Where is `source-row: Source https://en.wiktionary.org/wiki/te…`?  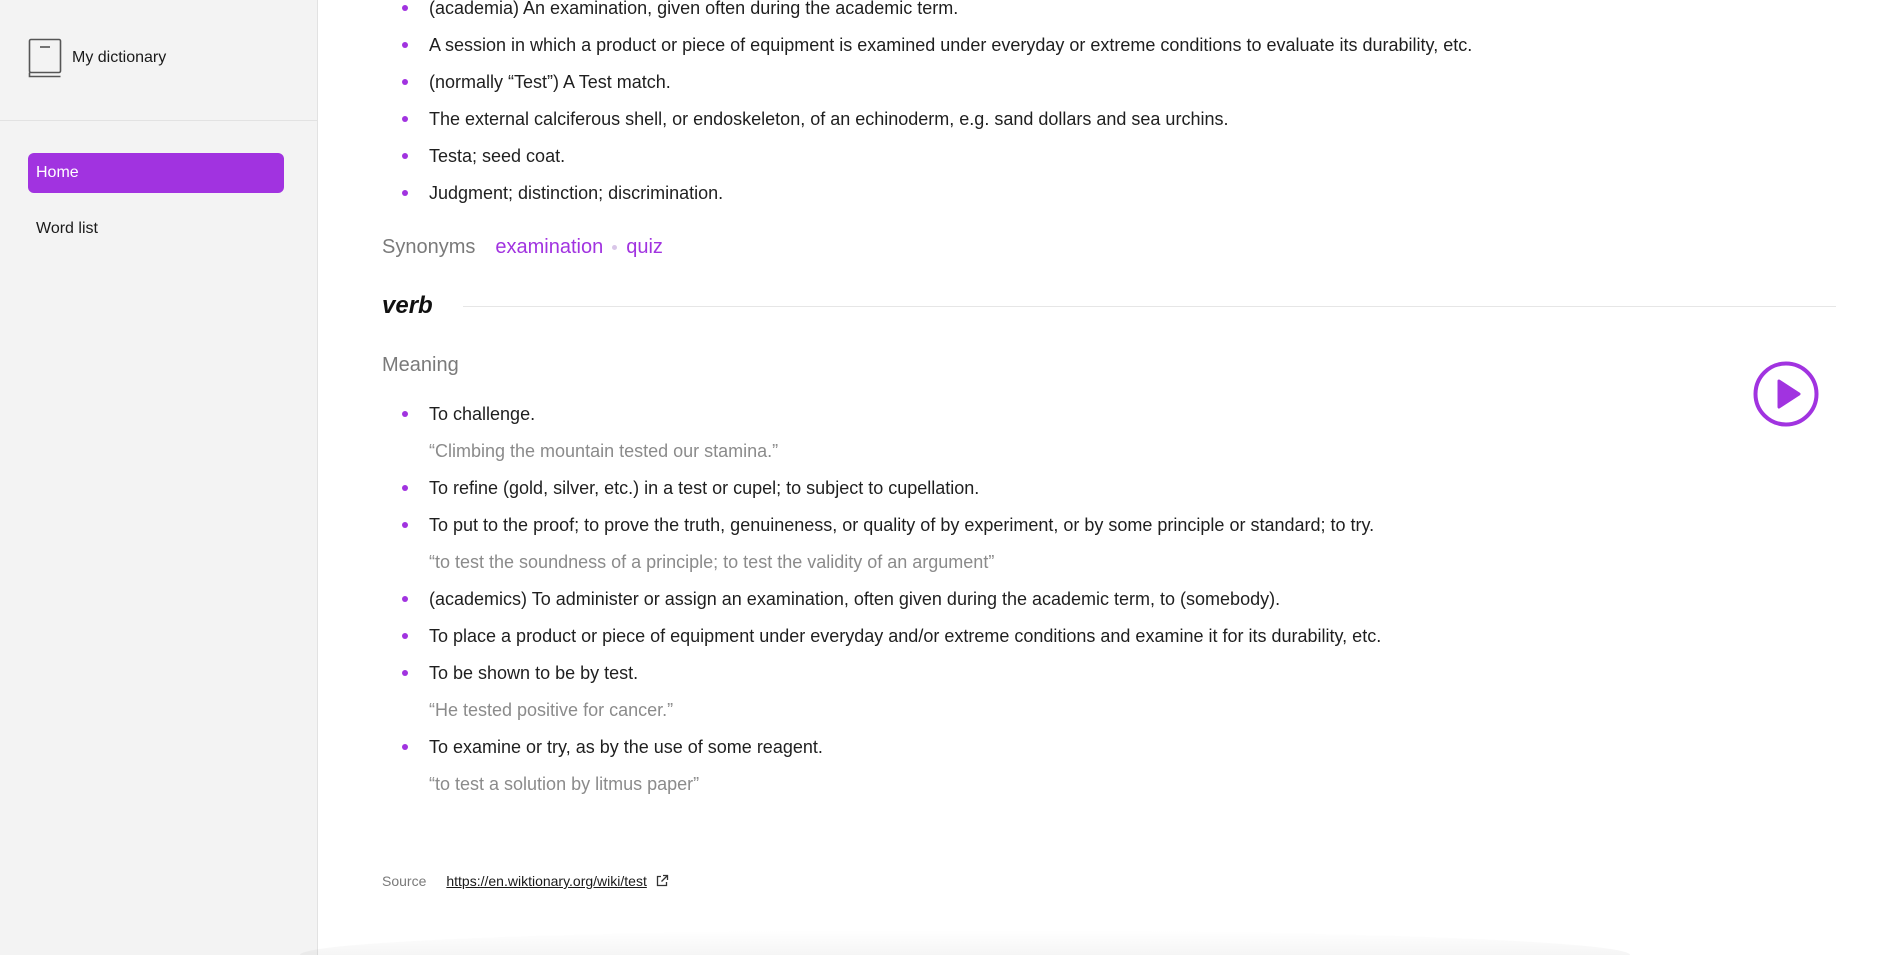
source-row: Source https://en.wiktionary.org/wiki/te… is located at coordinates (525, 881).